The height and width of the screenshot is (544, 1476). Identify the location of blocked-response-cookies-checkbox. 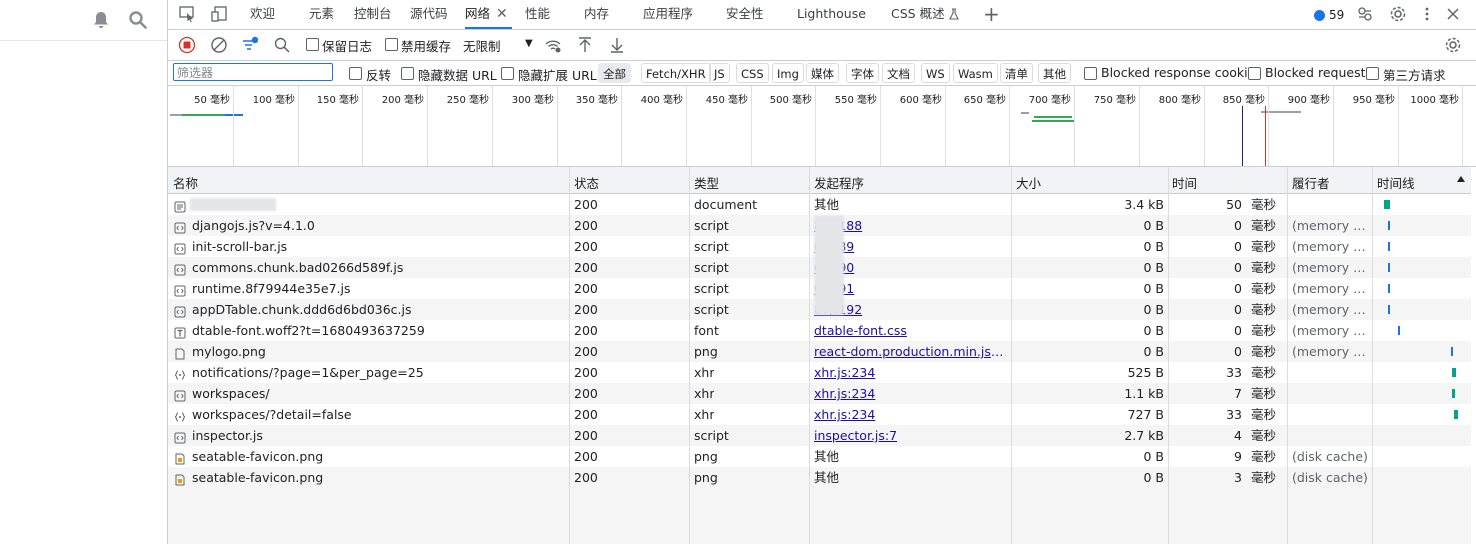
(1090, 73).